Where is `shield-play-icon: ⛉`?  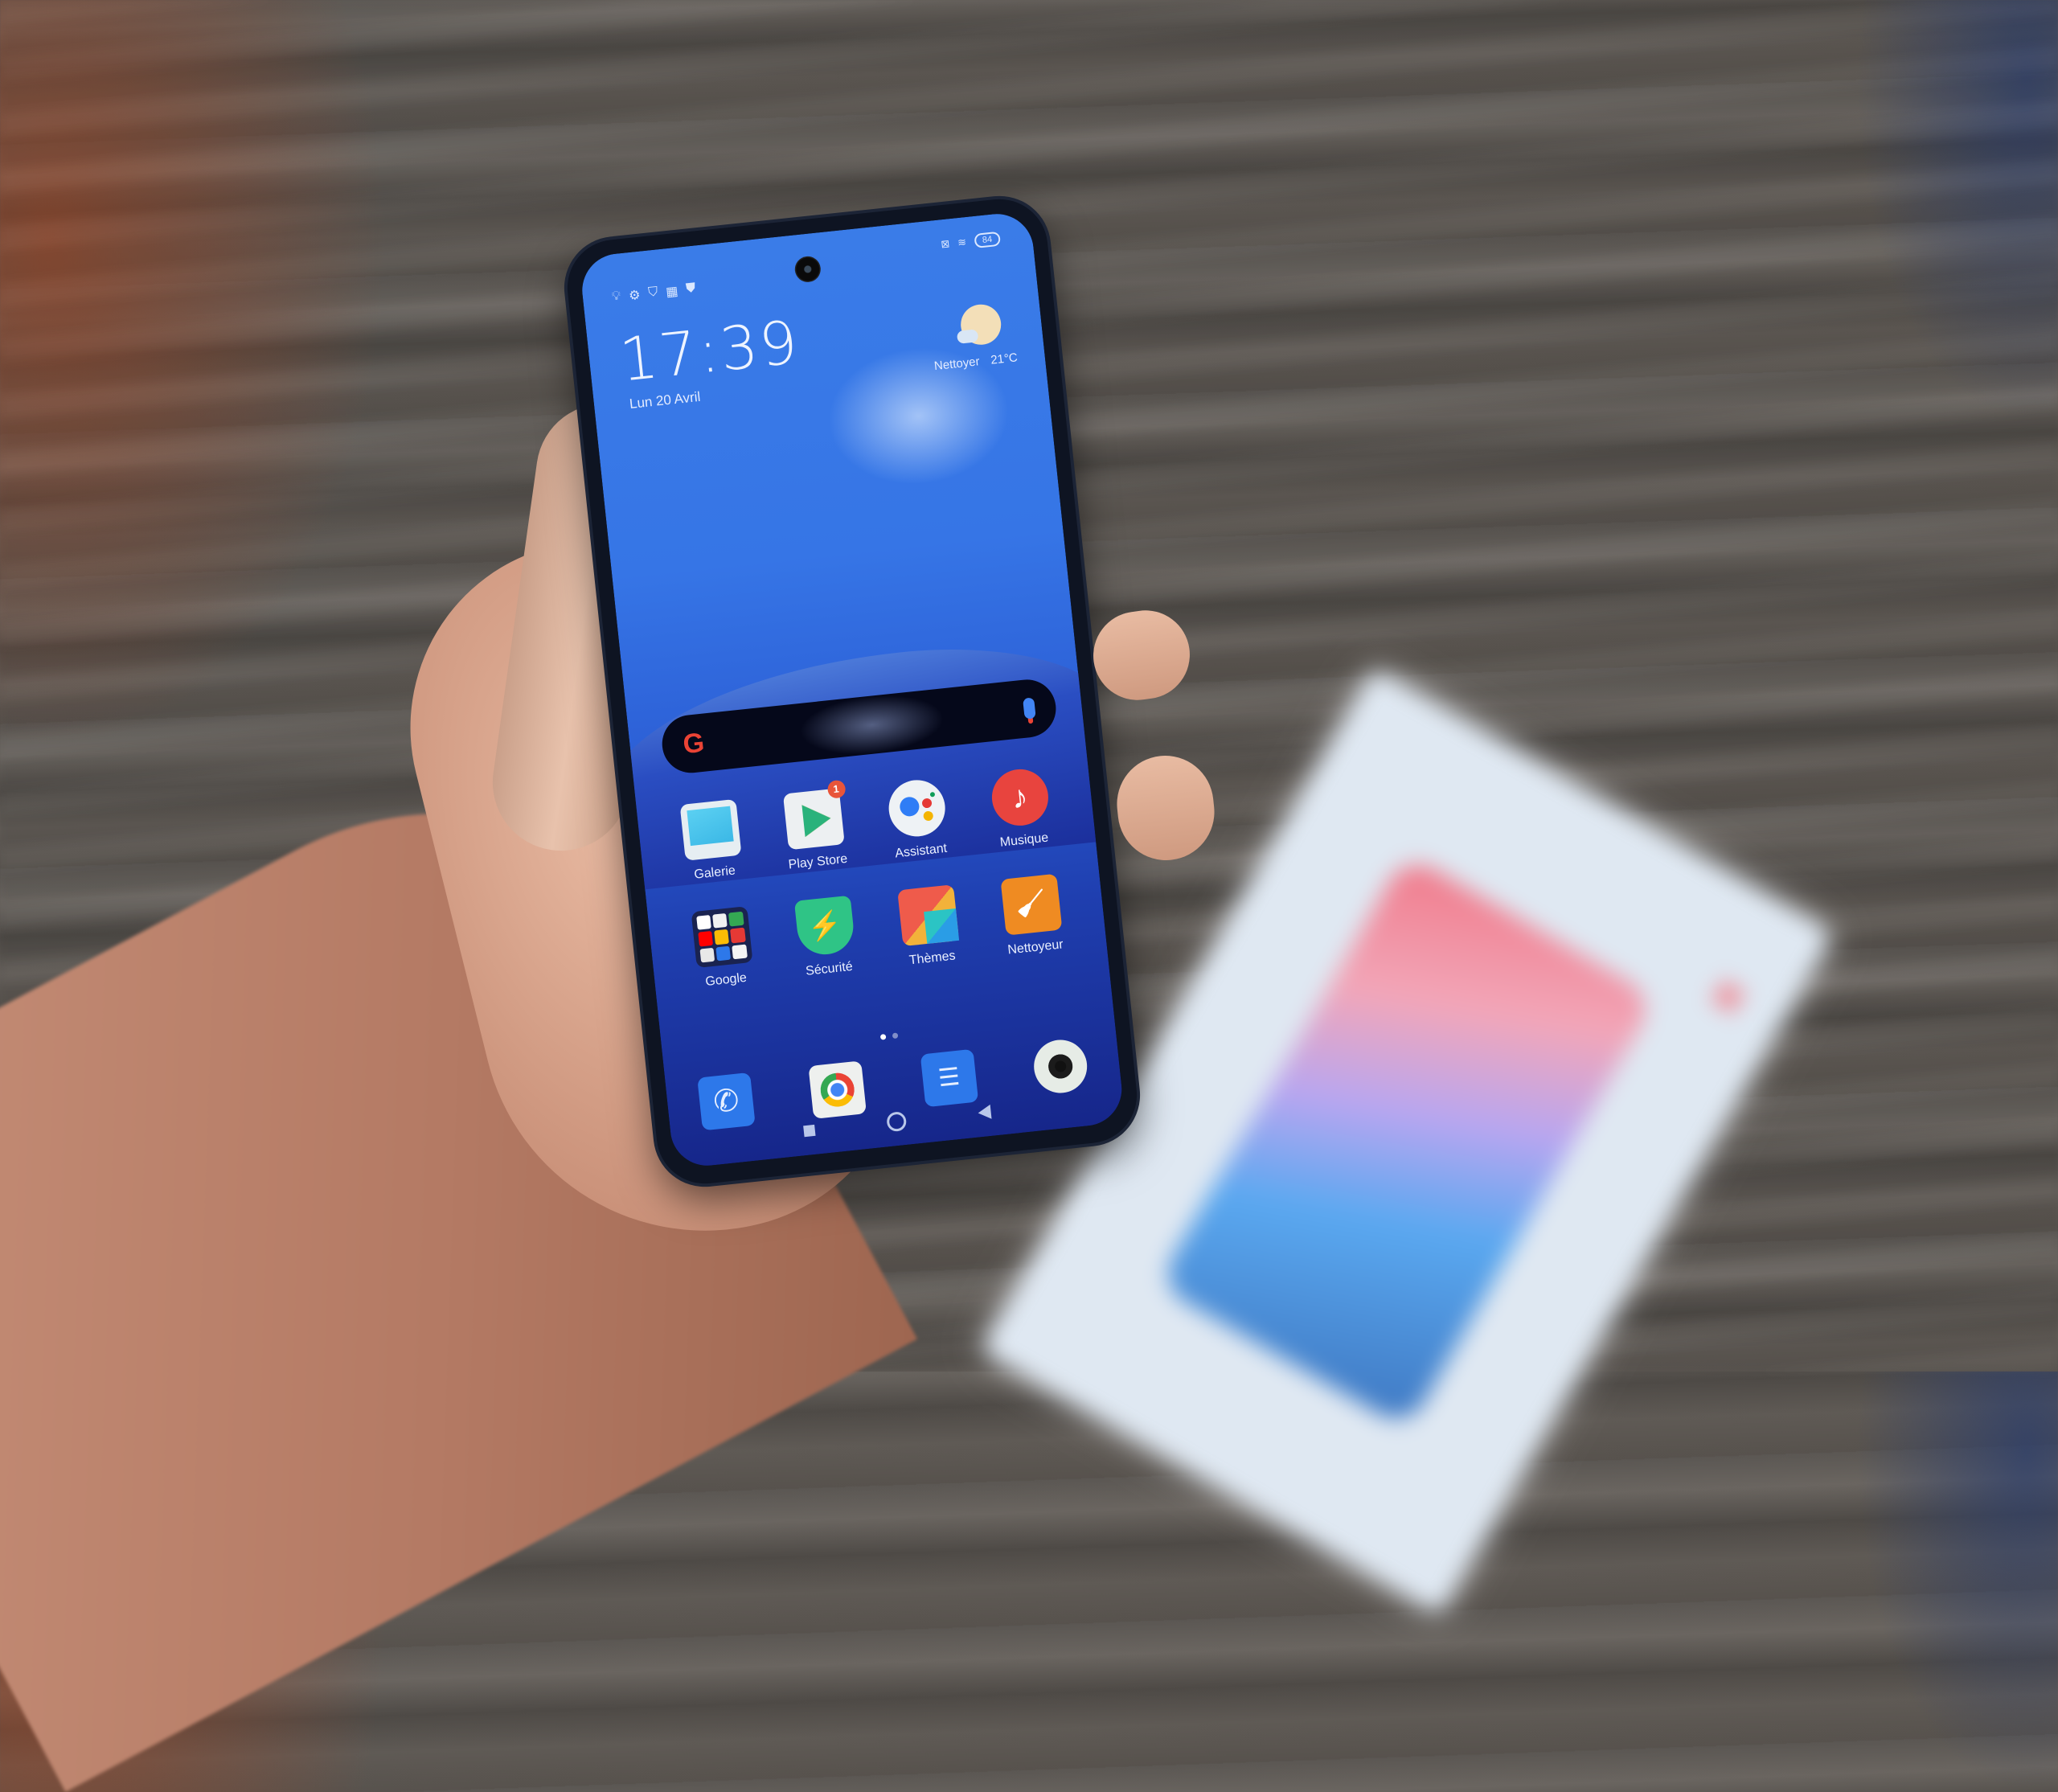
shield-play-icon: ⛉ is located at coordinates (653, 292).